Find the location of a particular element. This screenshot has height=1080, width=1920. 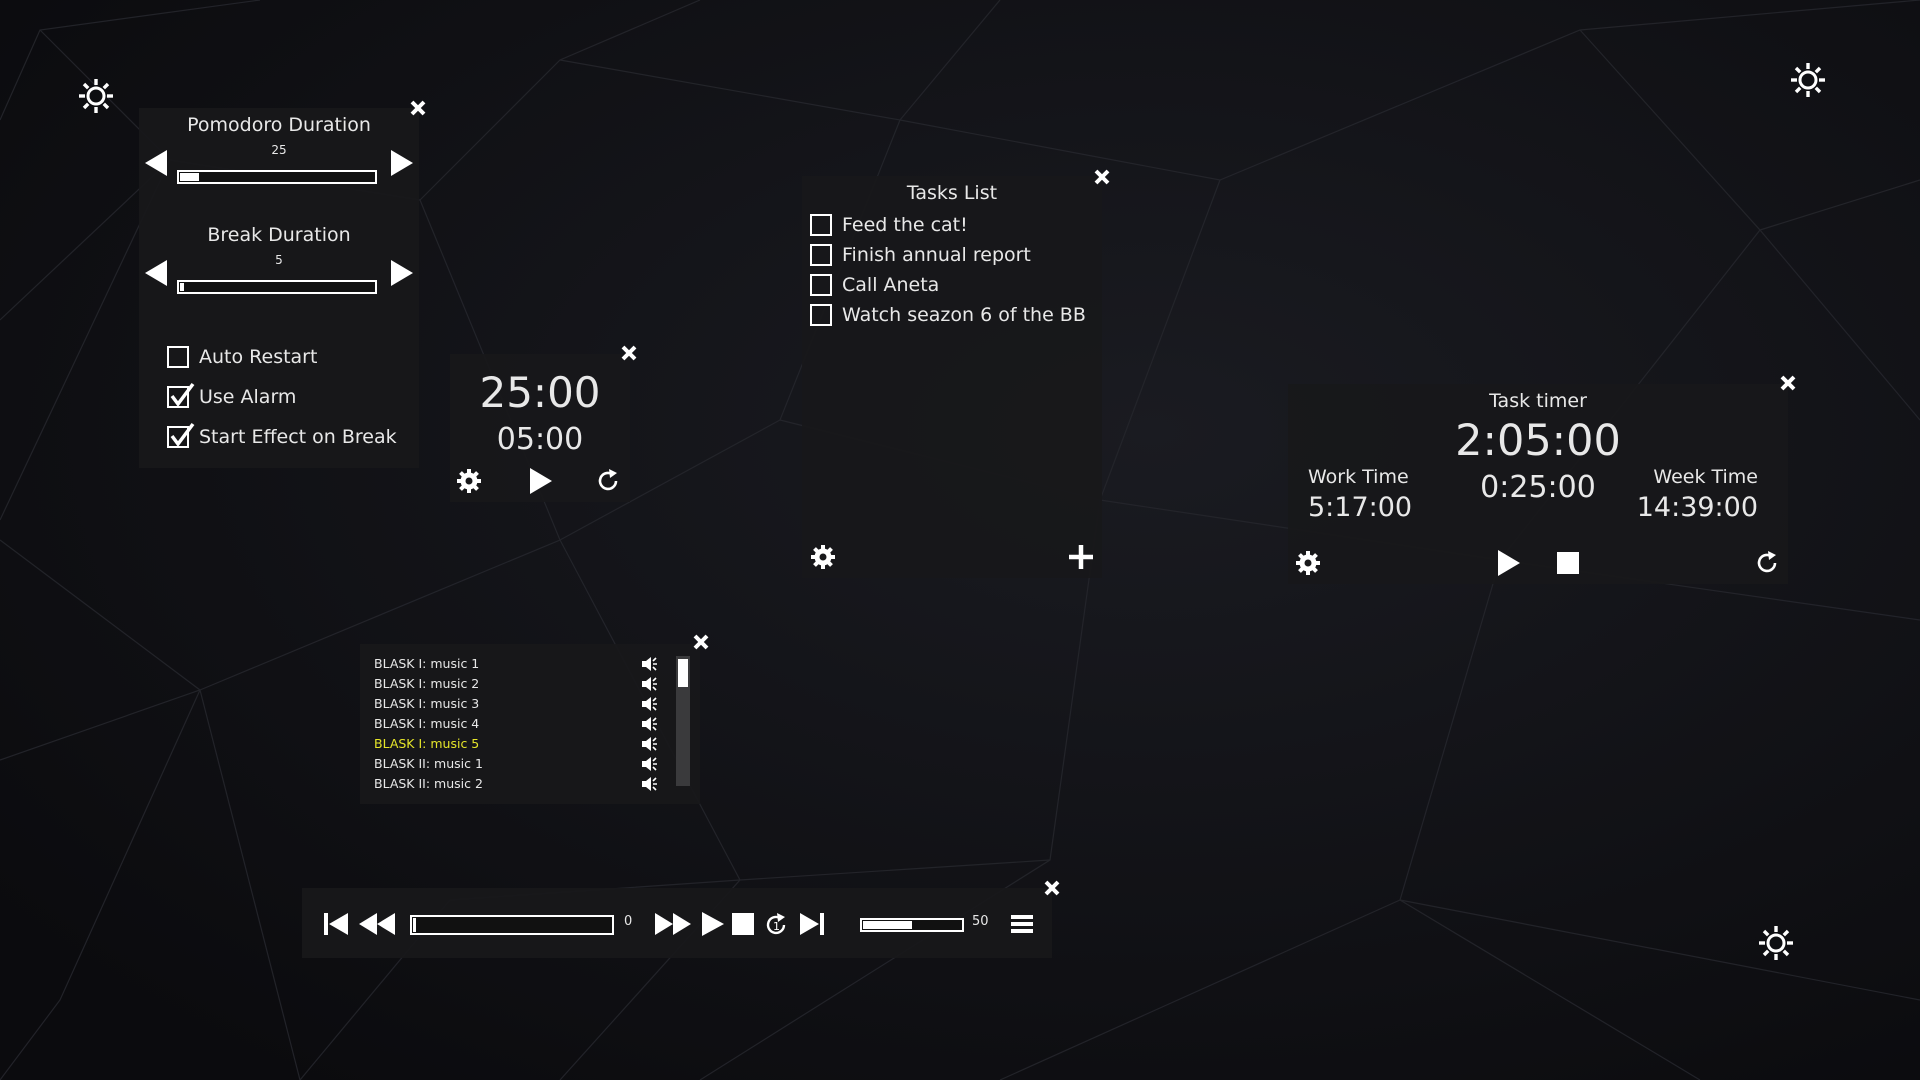

playlist-scrollbar is located at coordinates (683, 721).